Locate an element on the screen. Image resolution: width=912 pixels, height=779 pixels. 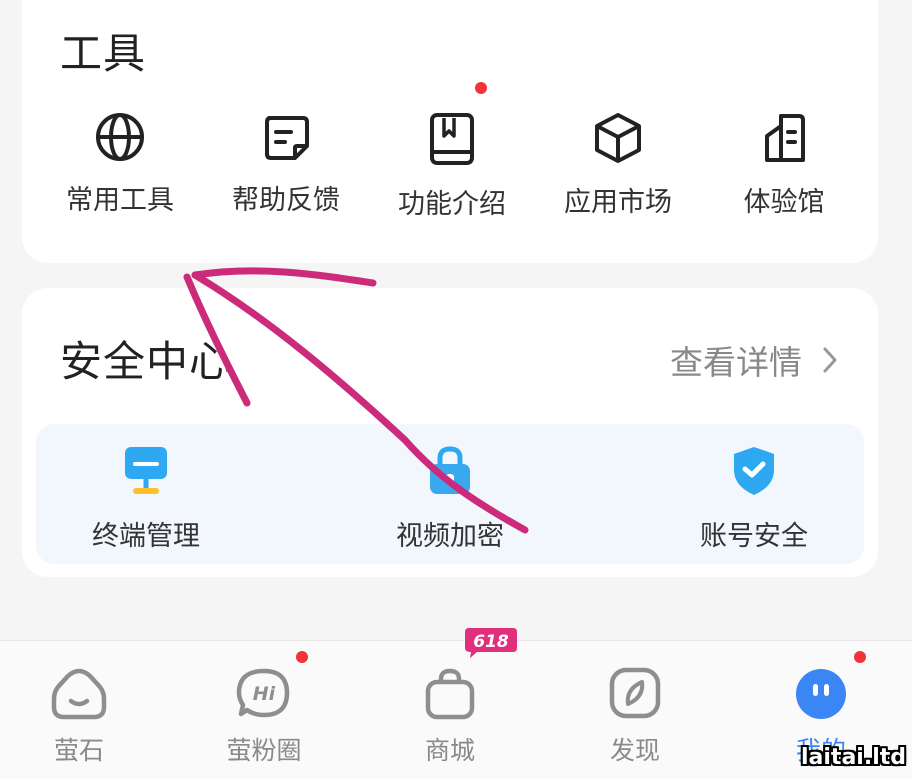
tool-app-market: 应用市场 is located at coordinates (618, 164).